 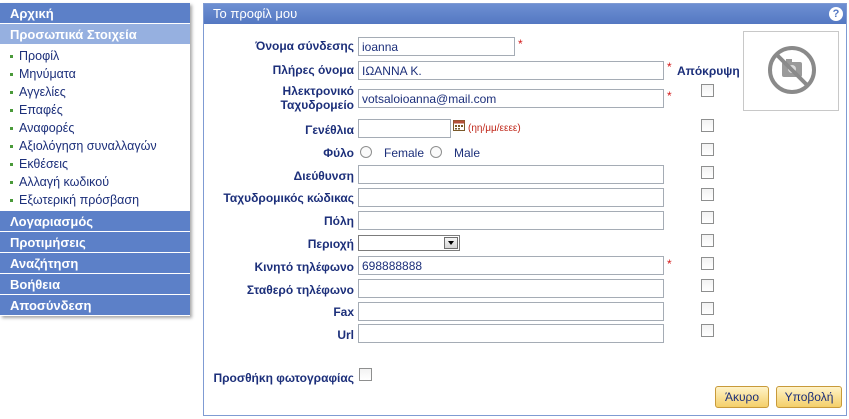 I want to click on birthday-input, so click(x=404, y=128).